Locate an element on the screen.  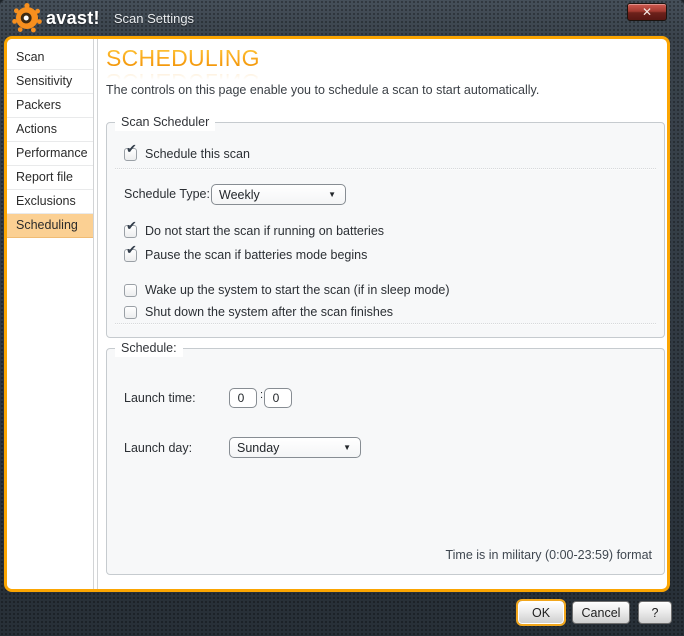
schedule-type-select: Weekly ▼ is located at coordinates (278, 194).